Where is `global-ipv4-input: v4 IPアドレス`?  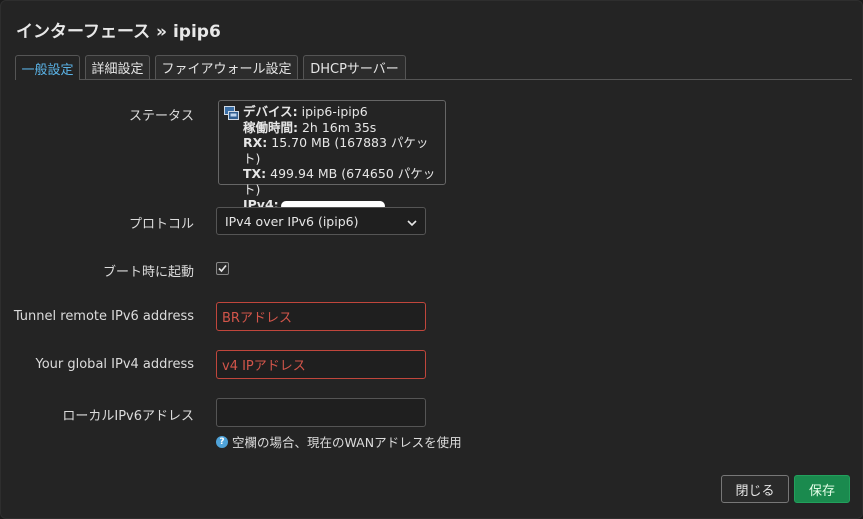 global-ipv4-input: v4 IPアドレス is located at coordinates (321, 364).